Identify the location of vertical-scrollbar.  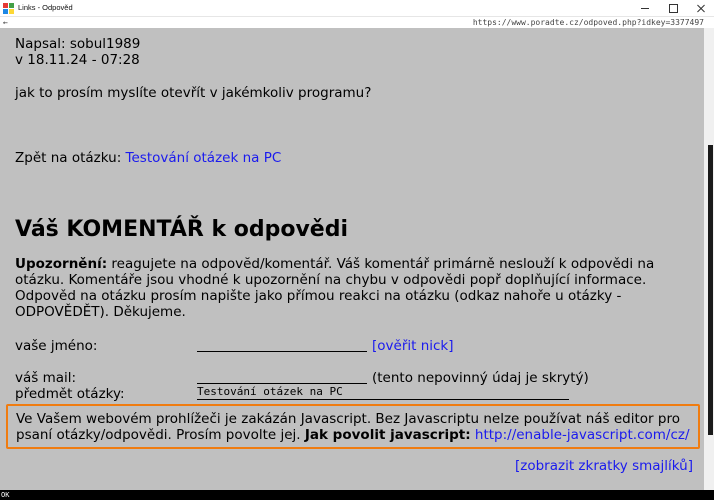
(709, 259).